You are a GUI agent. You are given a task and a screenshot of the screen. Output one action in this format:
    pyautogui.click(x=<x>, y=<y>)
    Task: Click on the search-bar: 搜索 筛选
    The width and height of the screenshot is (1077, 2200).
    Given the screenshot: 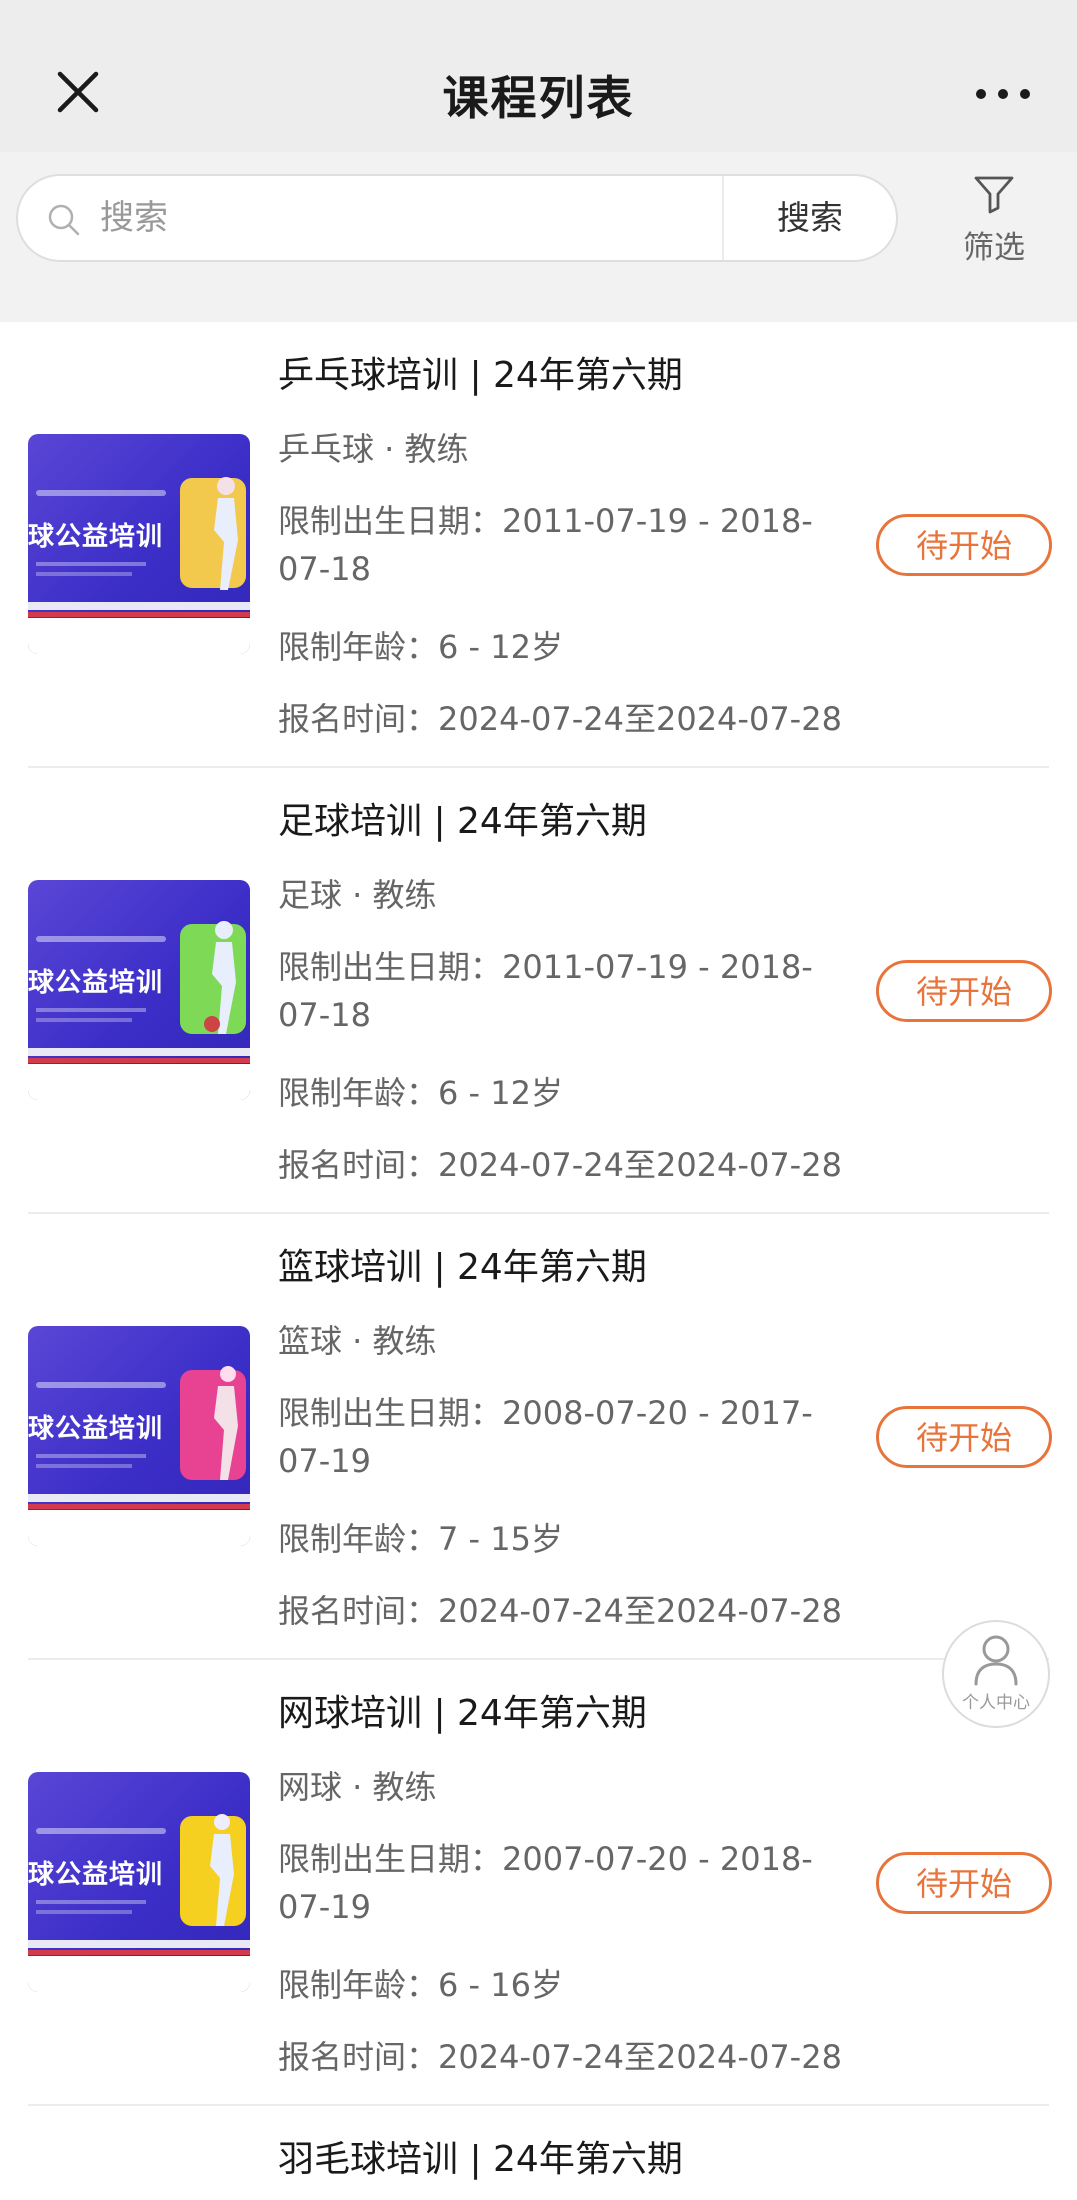 What is the action you would take?
    pyautogui.click(x=538, y=237)
    